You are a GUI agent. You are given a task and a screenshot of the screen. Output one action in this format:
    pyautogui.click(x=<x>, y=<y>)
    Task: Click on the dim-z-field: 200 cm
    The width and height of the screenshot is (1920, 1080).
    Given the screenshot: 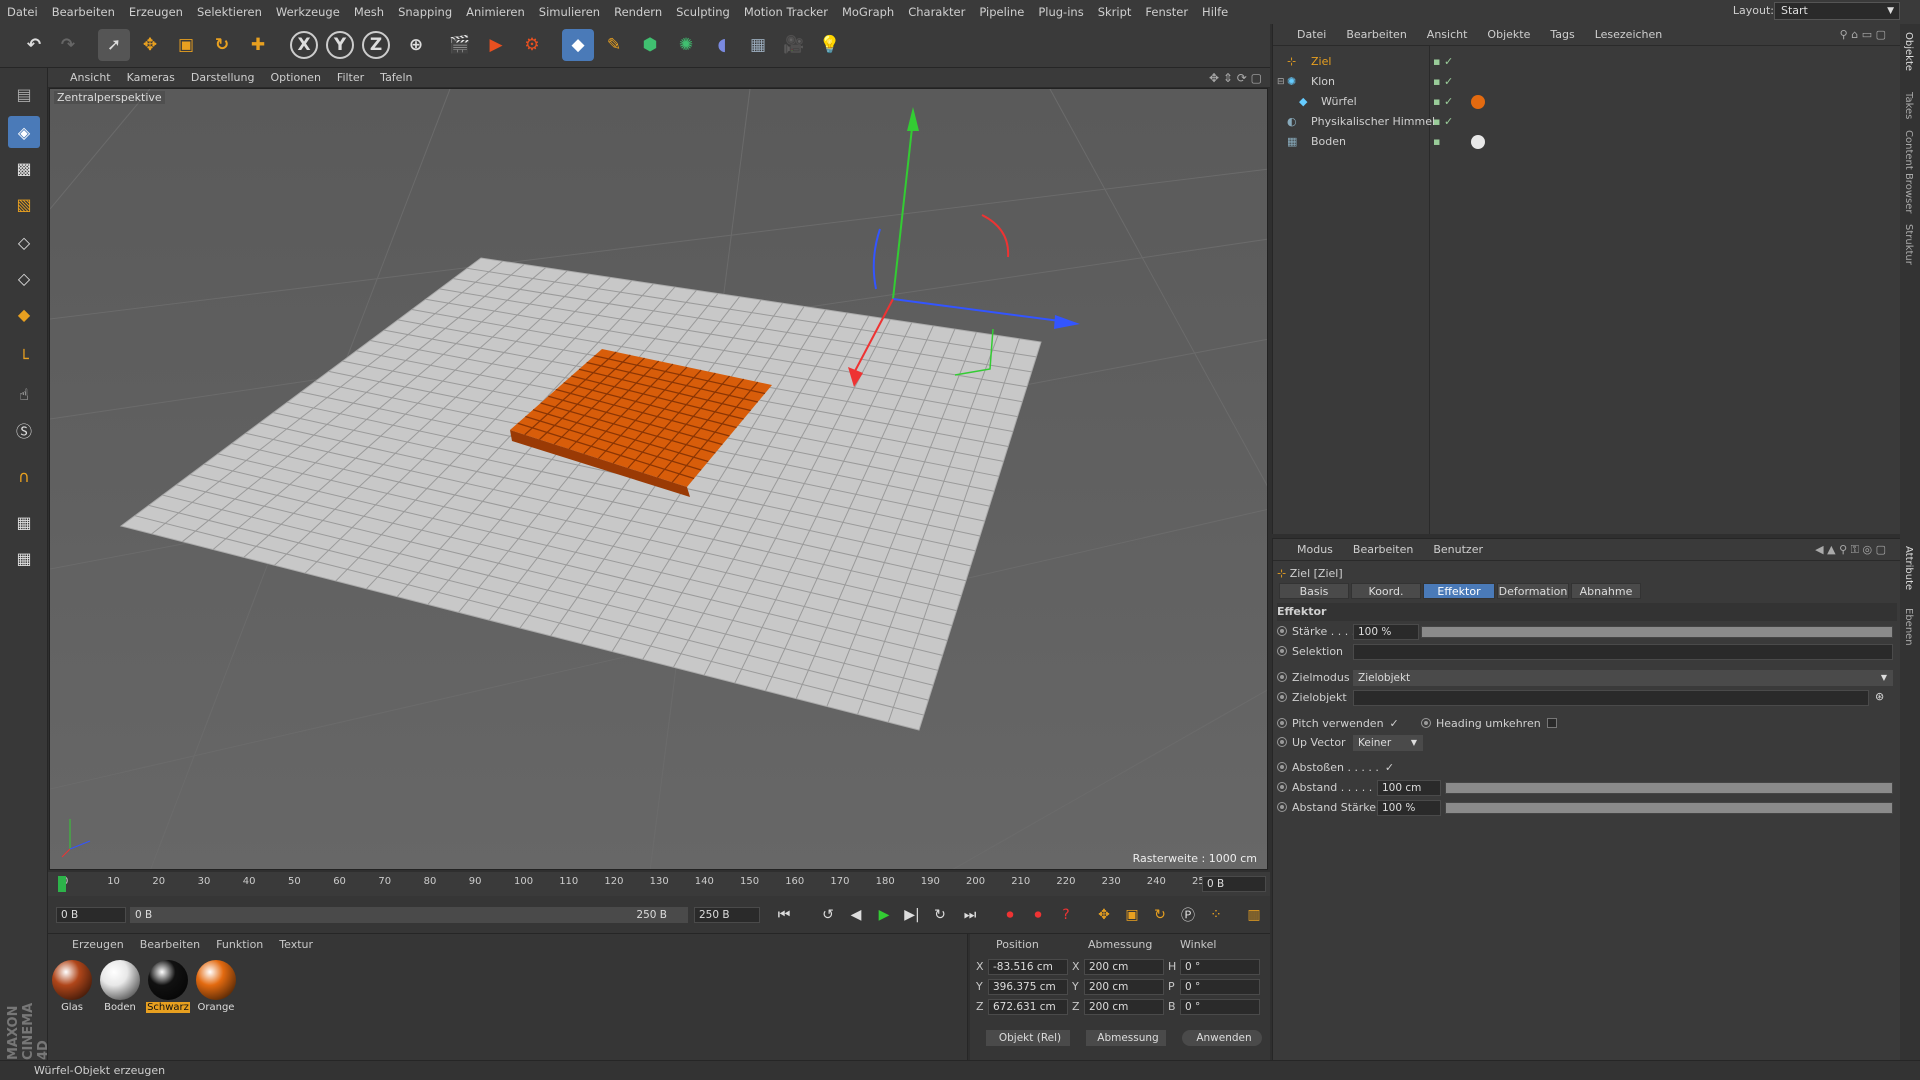 What is the action you would take?
    pyautogui.click(x=1124, y=1007)
    